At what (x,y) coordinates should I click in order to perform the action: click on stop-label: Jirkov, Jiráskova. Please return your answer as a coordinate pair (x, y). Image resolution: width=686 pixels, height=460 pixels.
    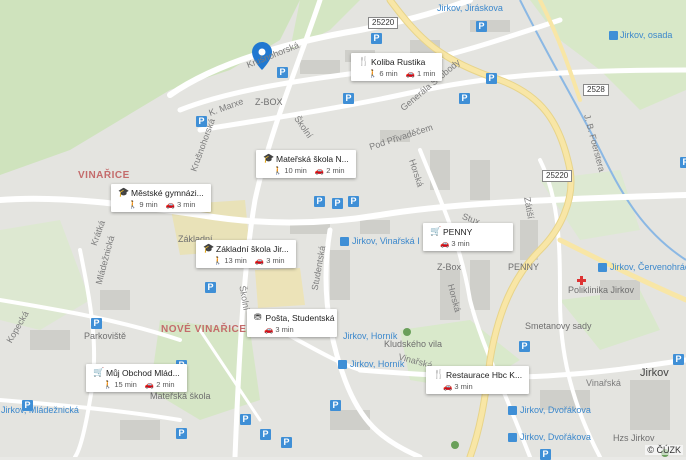
    Looking at the image, I should click on (470, 8).